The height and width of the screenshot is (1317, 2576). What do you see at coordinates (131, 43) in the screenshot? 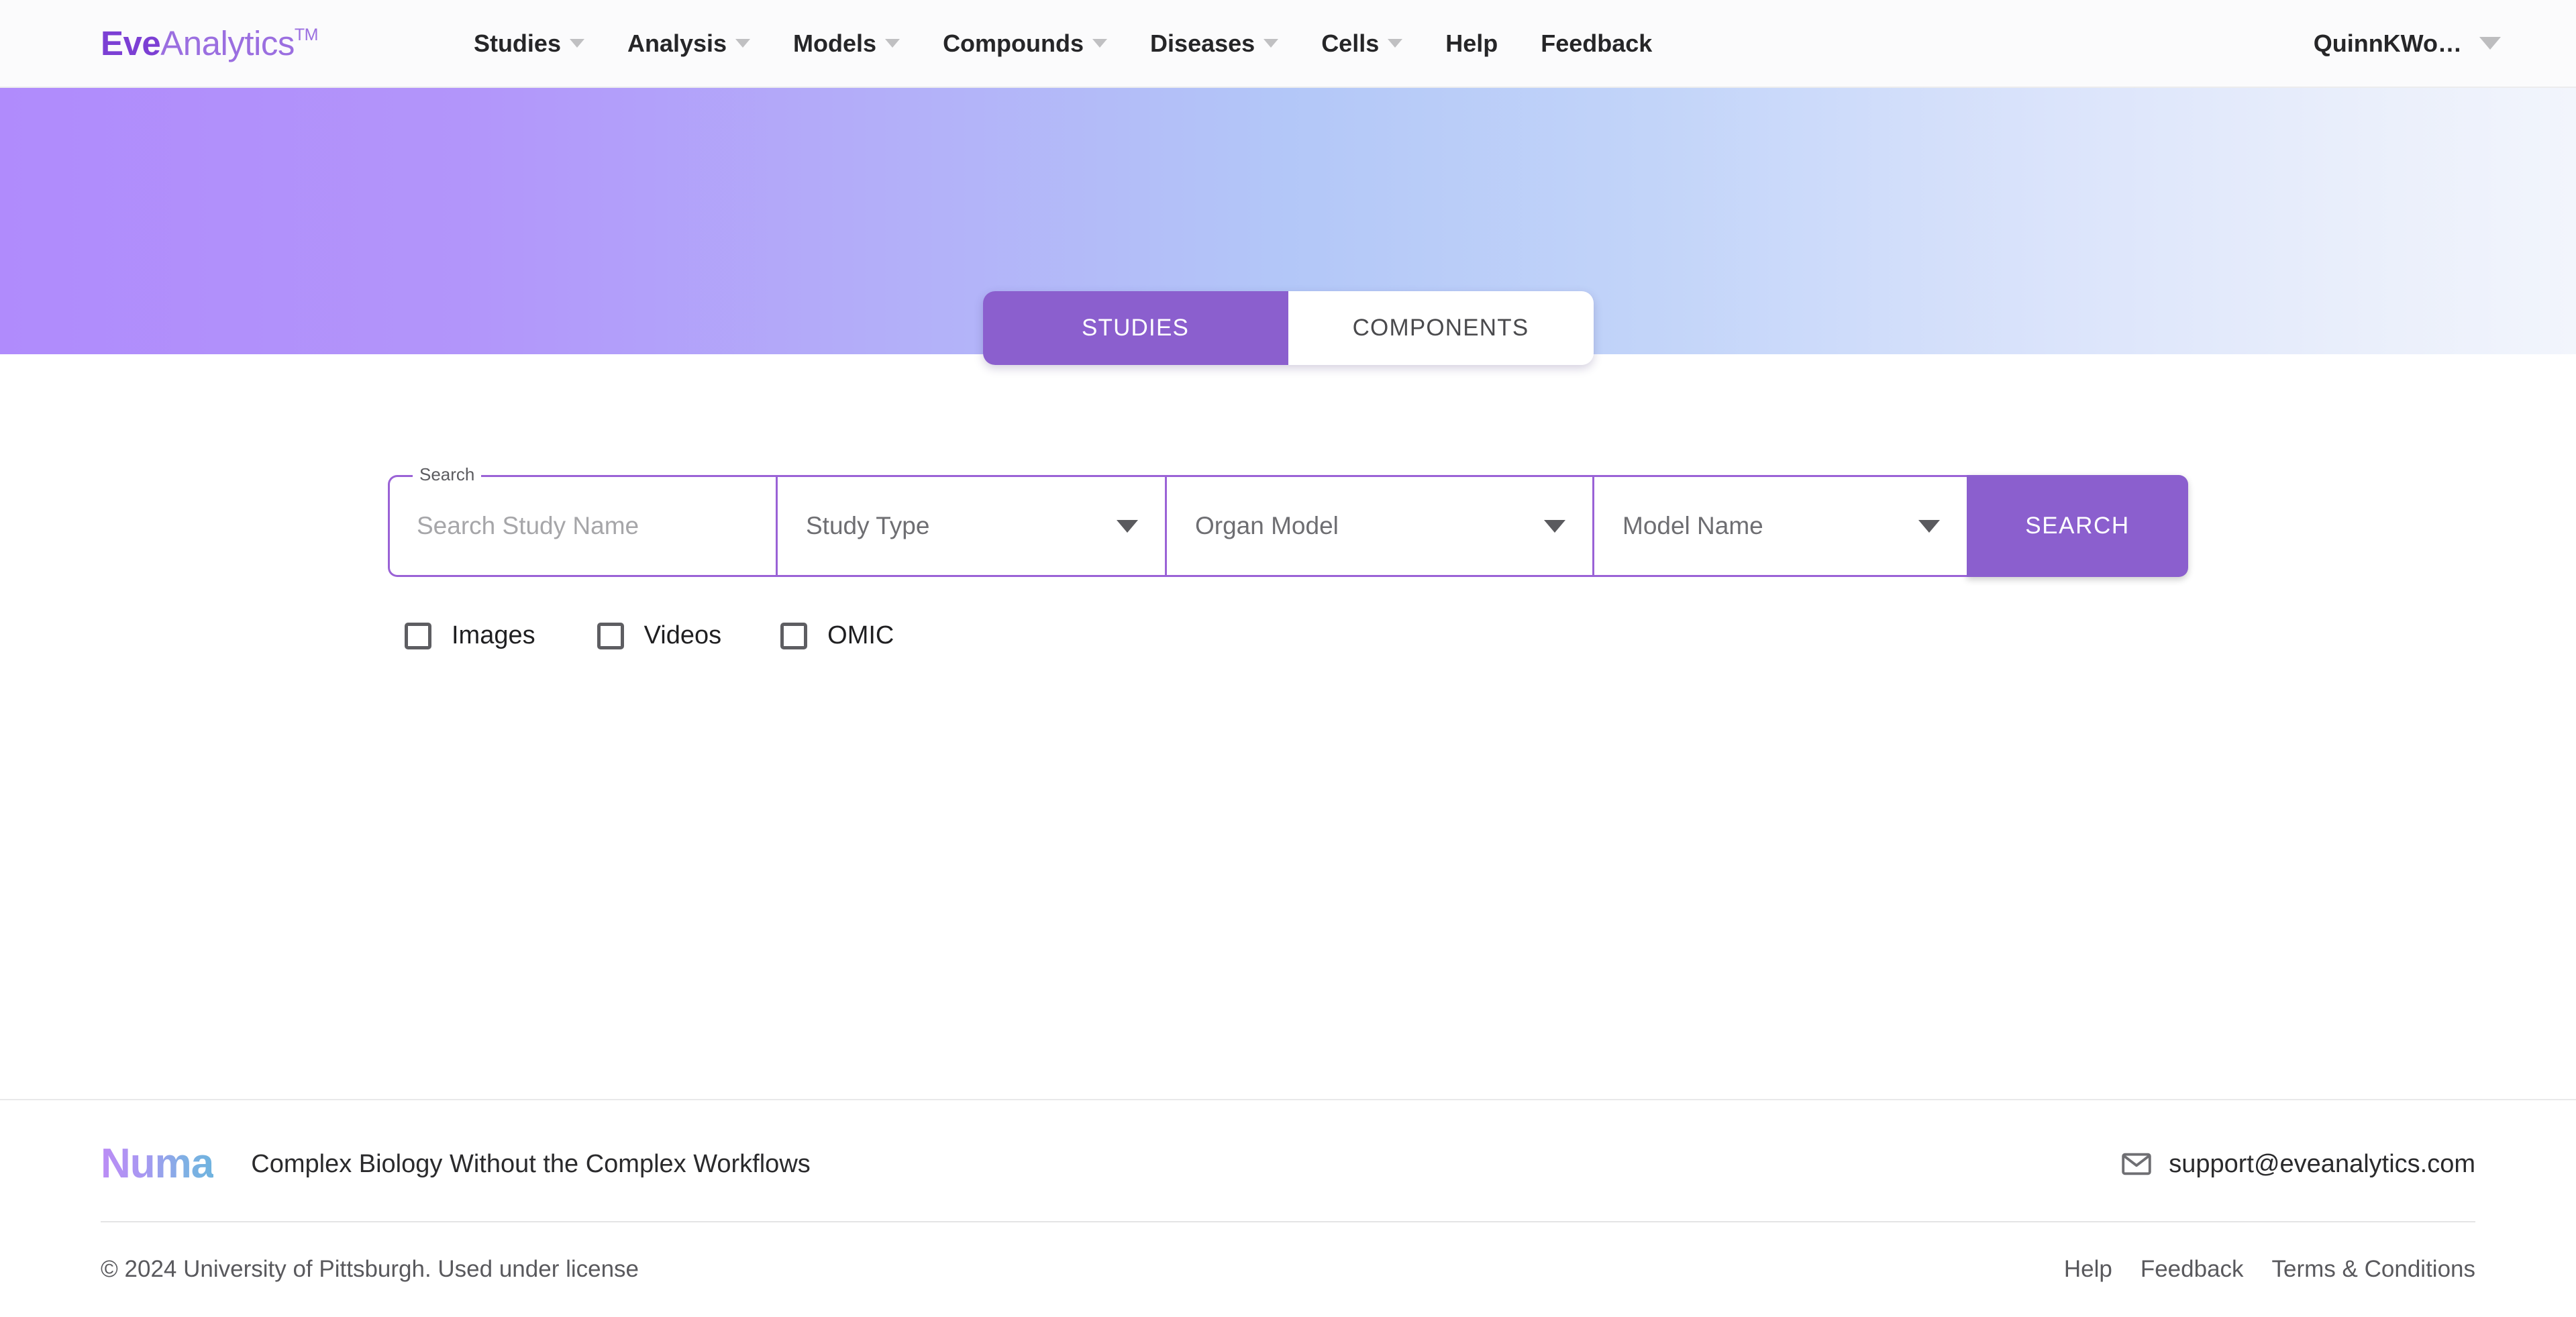
I see `brand-primary-text: Eve` at bounding box center [131, 43].